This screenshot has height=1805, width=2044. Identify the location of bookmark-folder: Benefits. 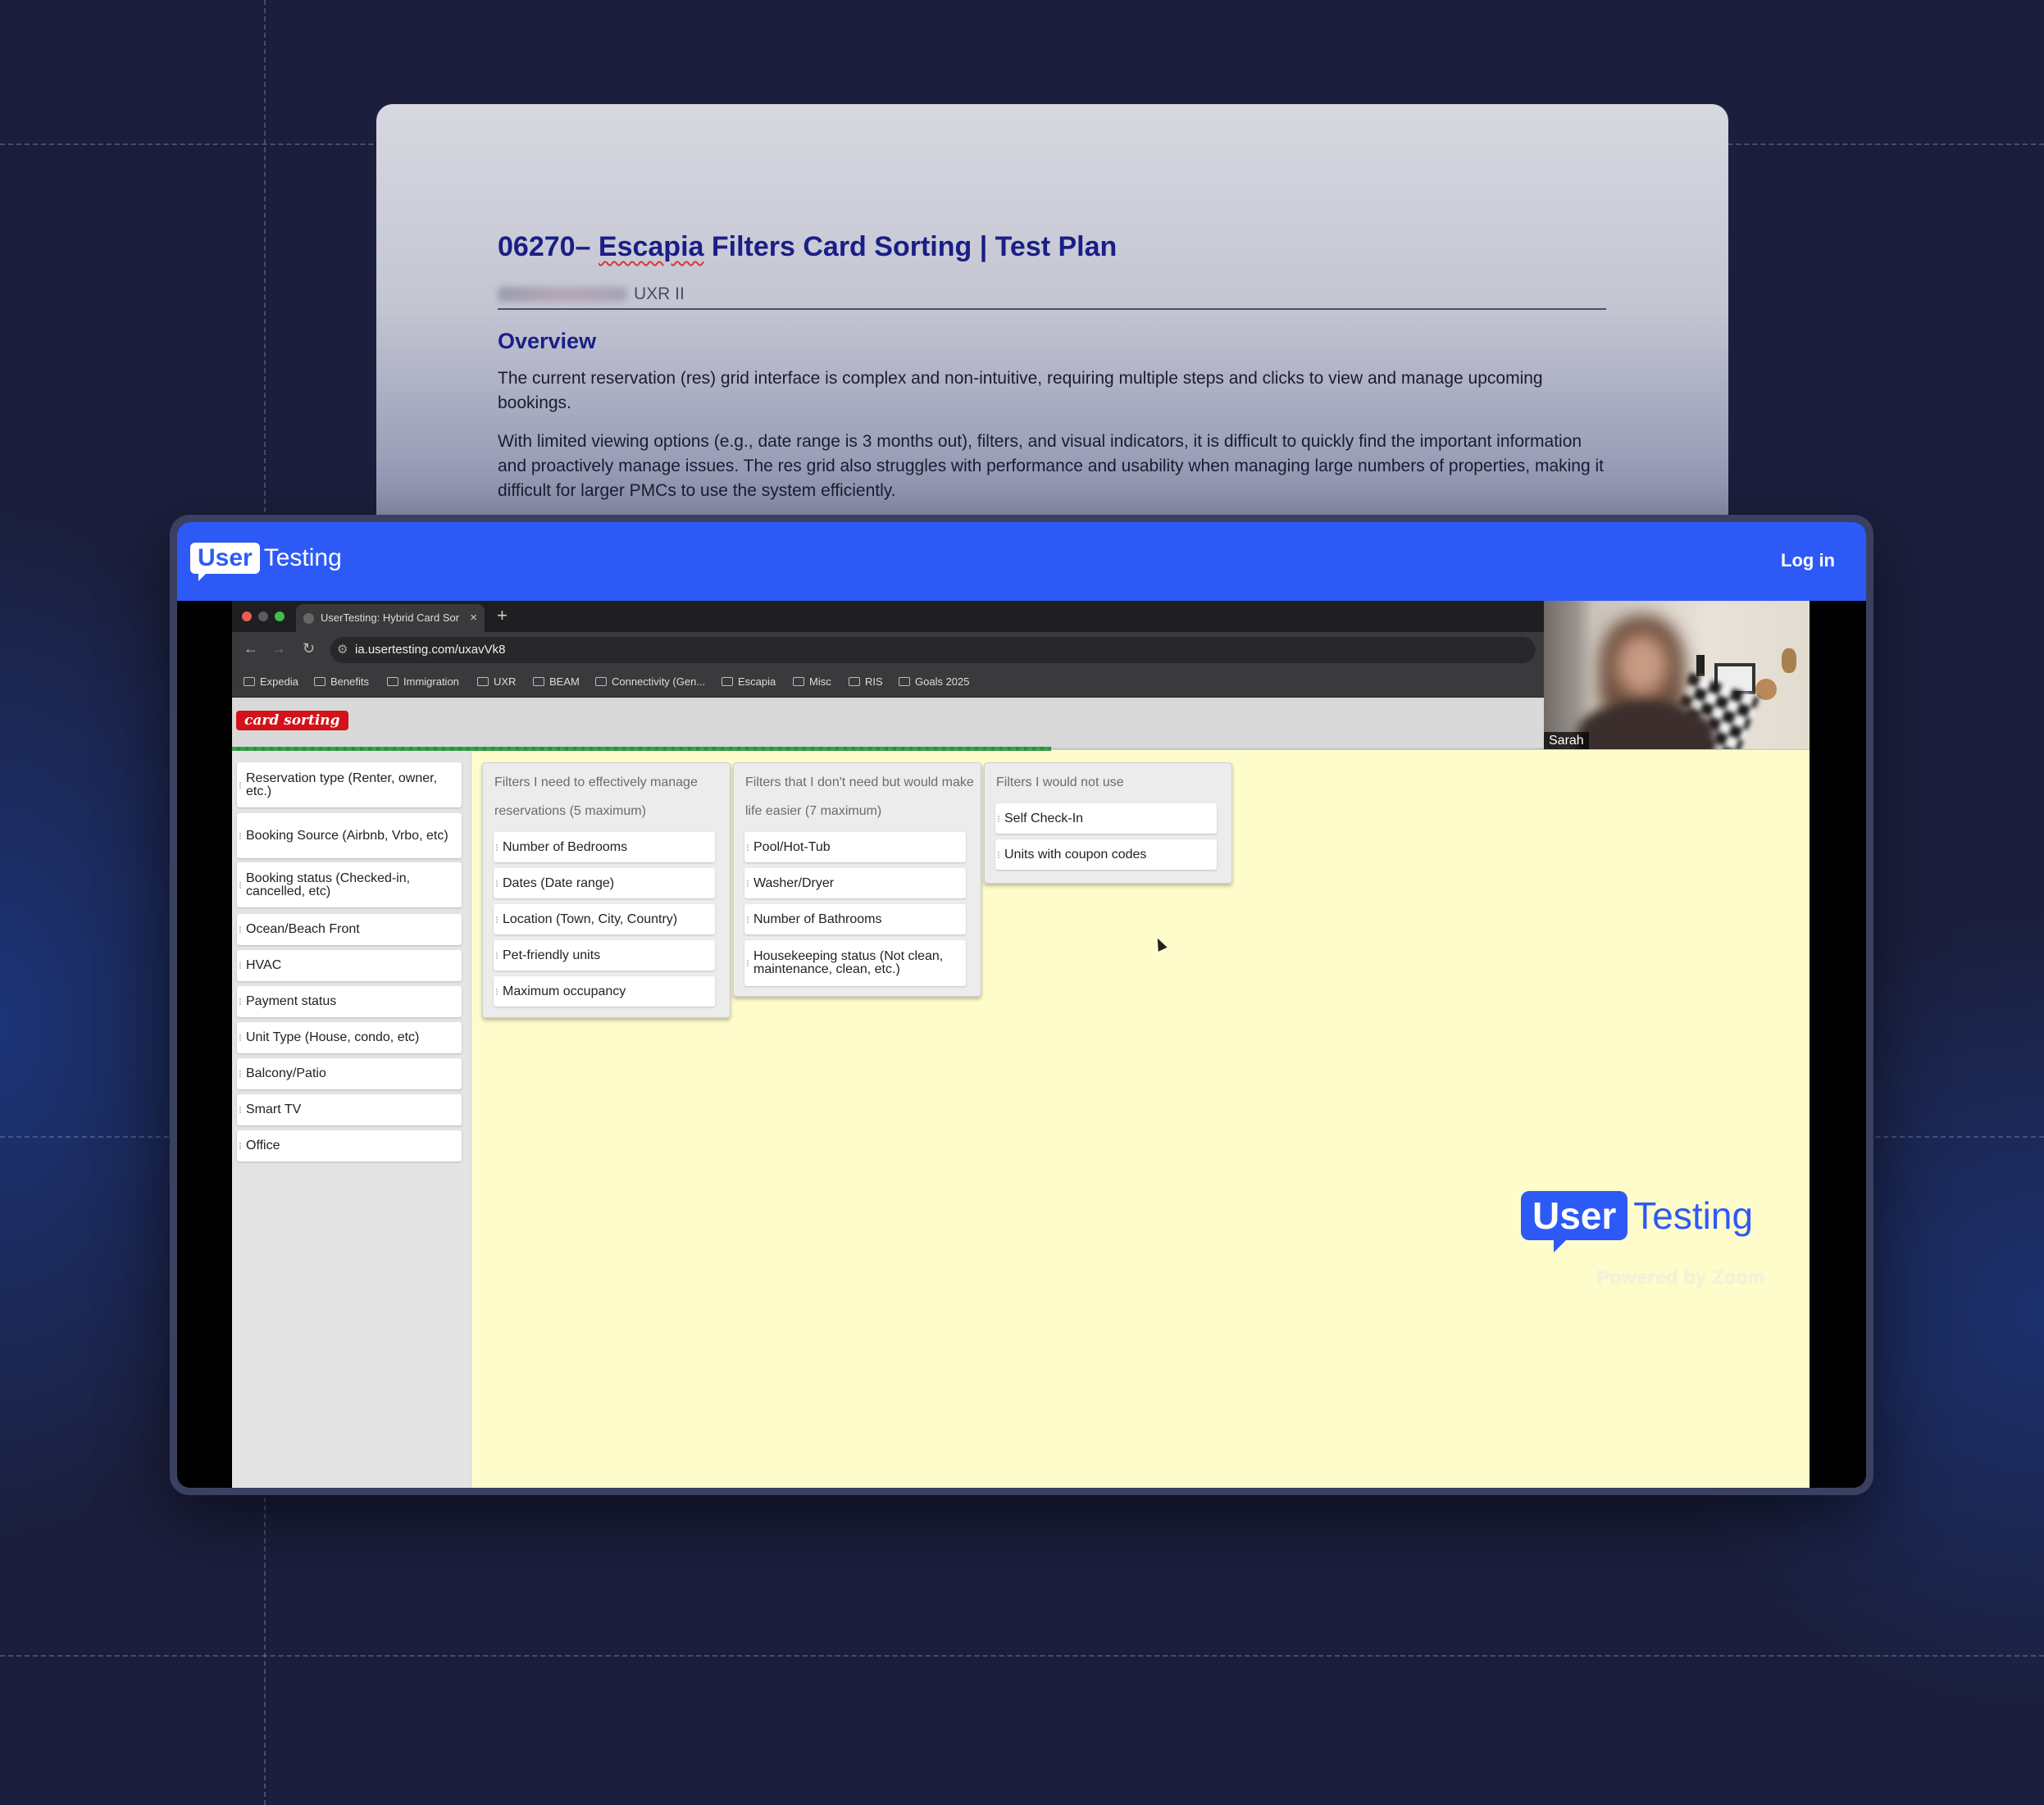
(341, 681).